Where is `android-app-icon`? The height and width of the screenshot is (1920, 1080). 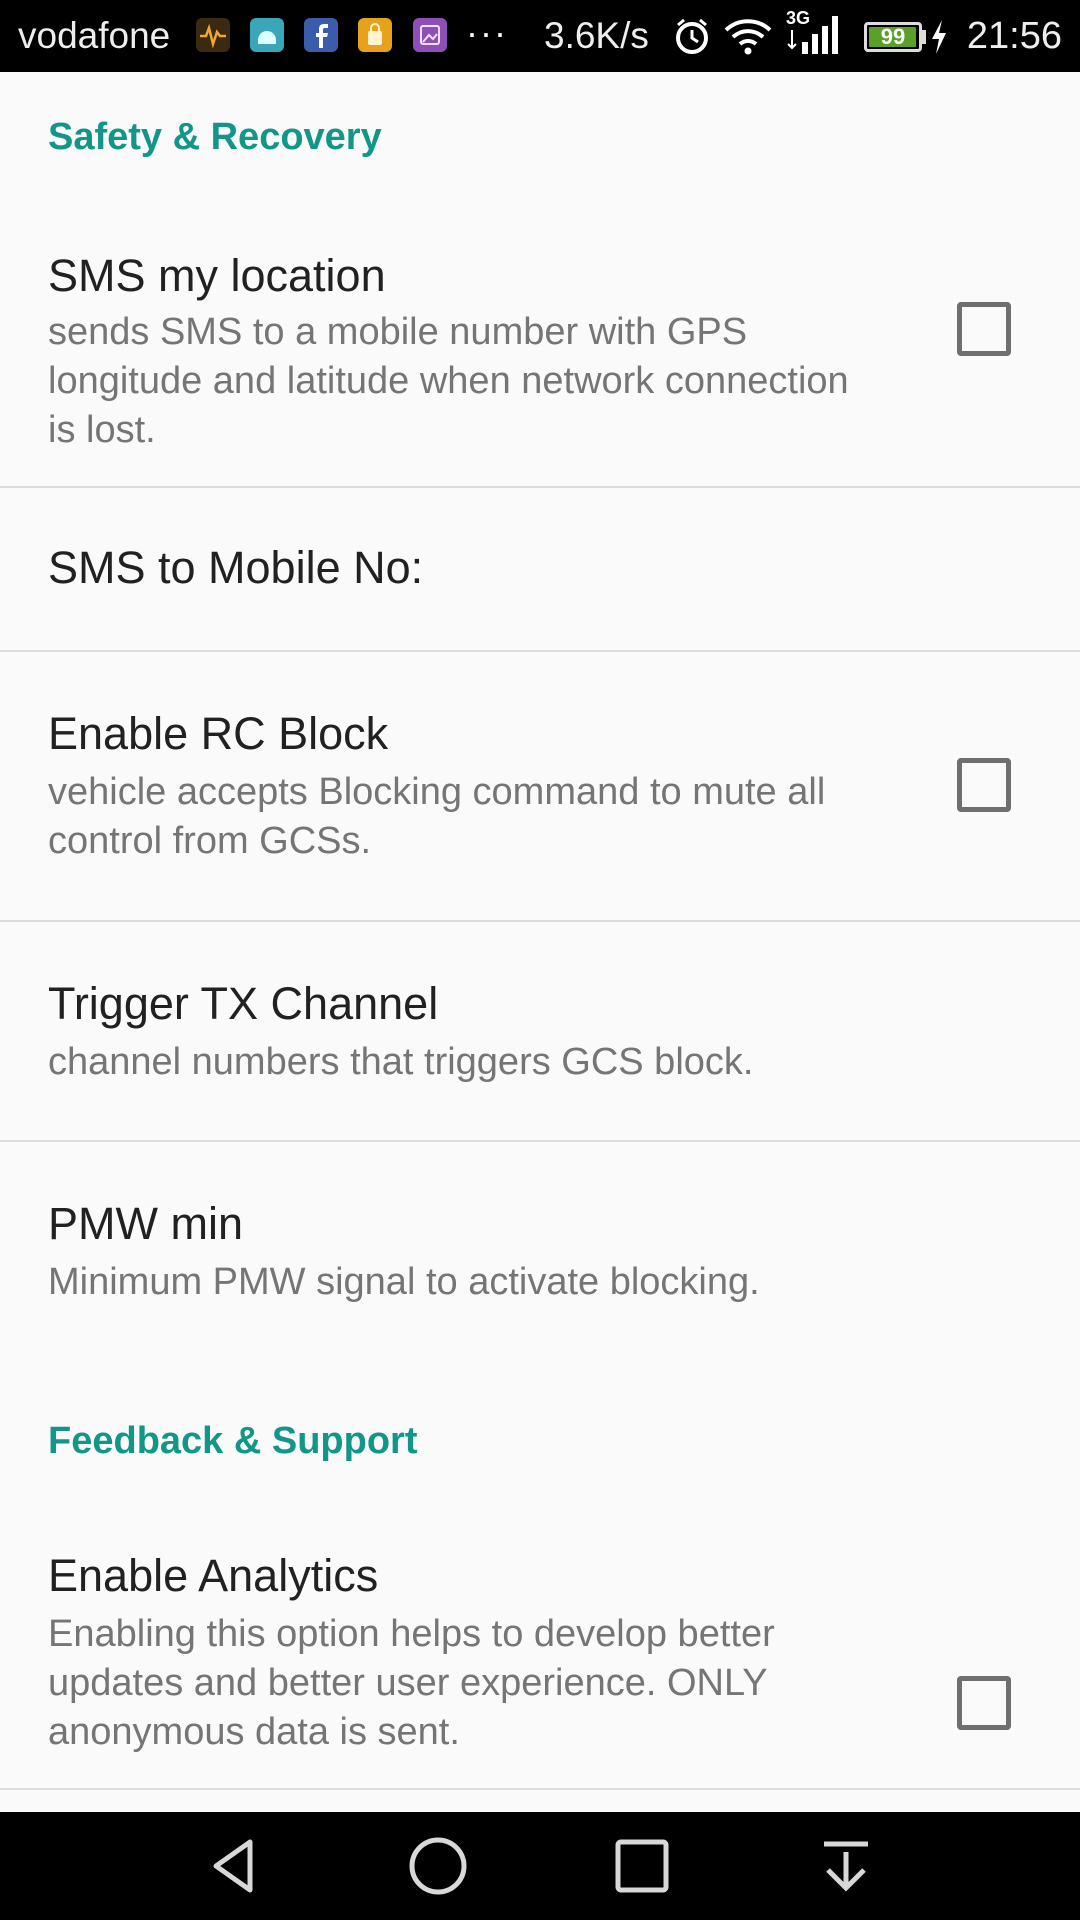
android-app-icon is located at coordinates (267, 35).